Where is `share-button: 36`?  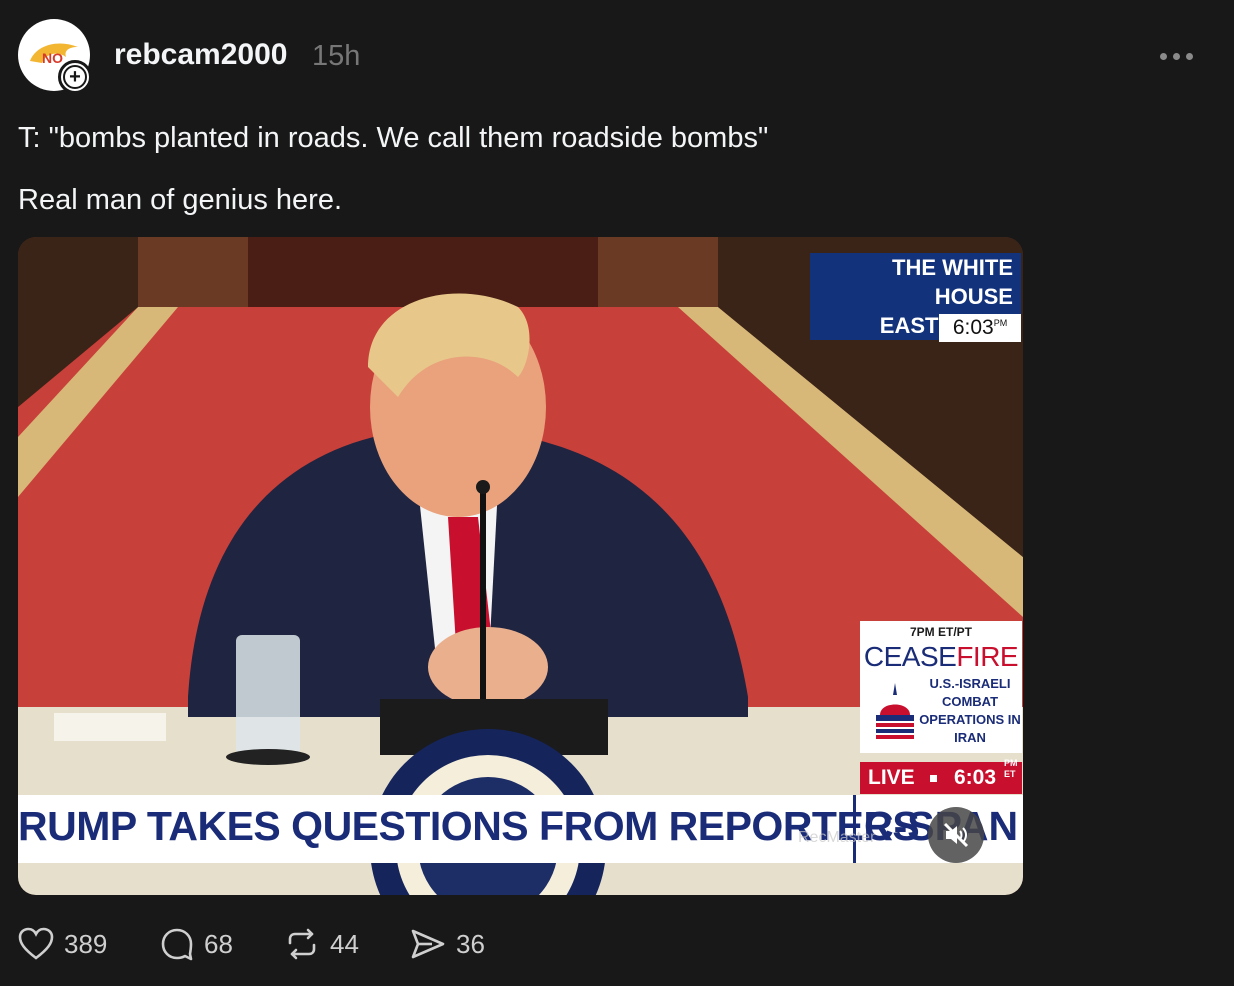
share-button: 36 is located at coordinates (447, 944).